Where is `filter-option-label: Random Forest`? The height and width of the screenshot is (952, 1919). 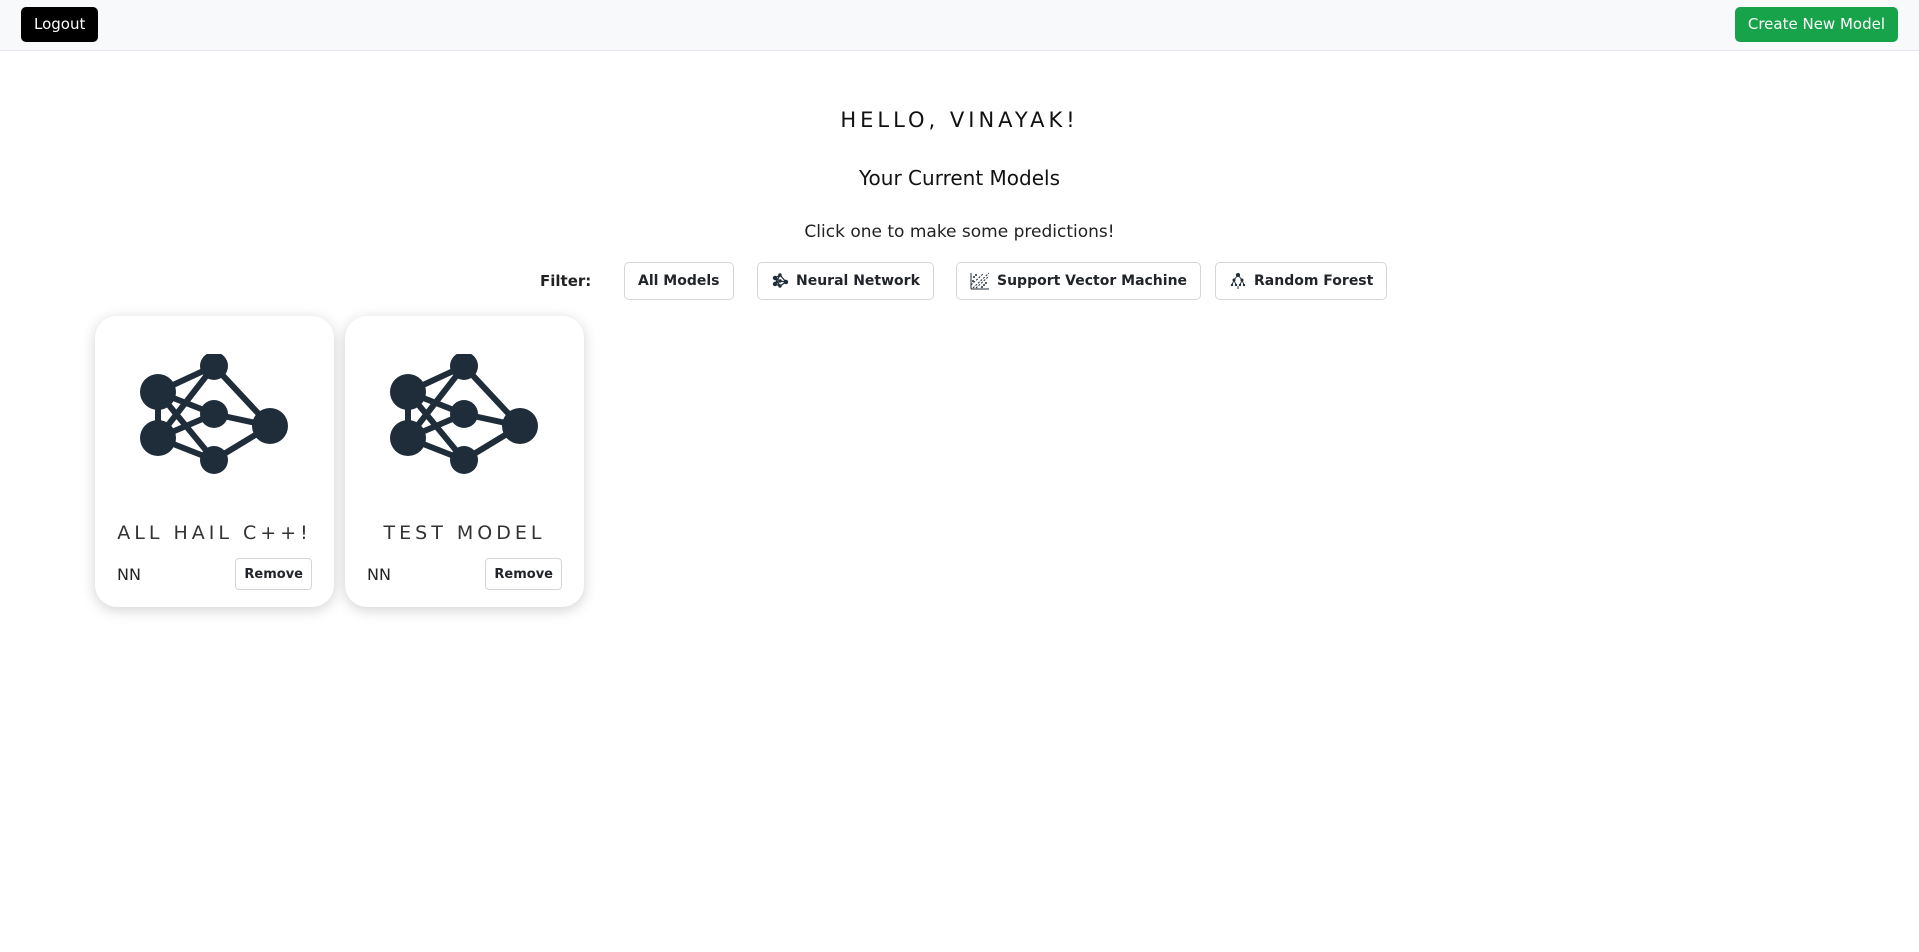 filter-option-label: Random Forest is located at coordinates (1314, 281).